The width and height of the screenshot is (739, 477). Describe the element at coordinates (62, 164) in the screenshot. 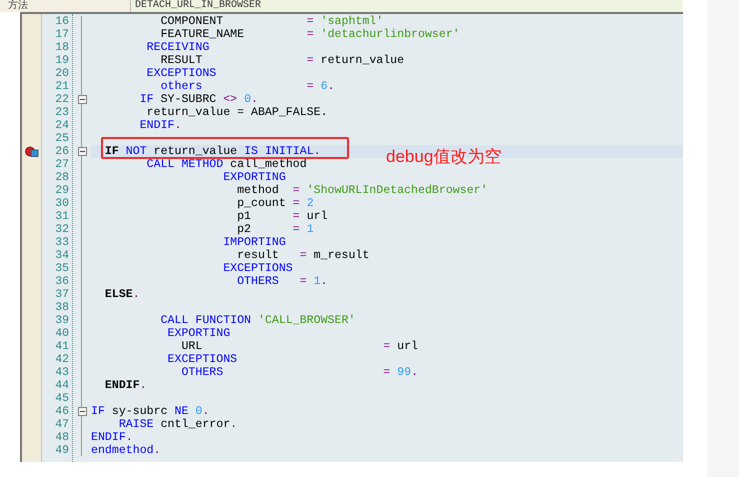

I see `line-number: 27` at that location.